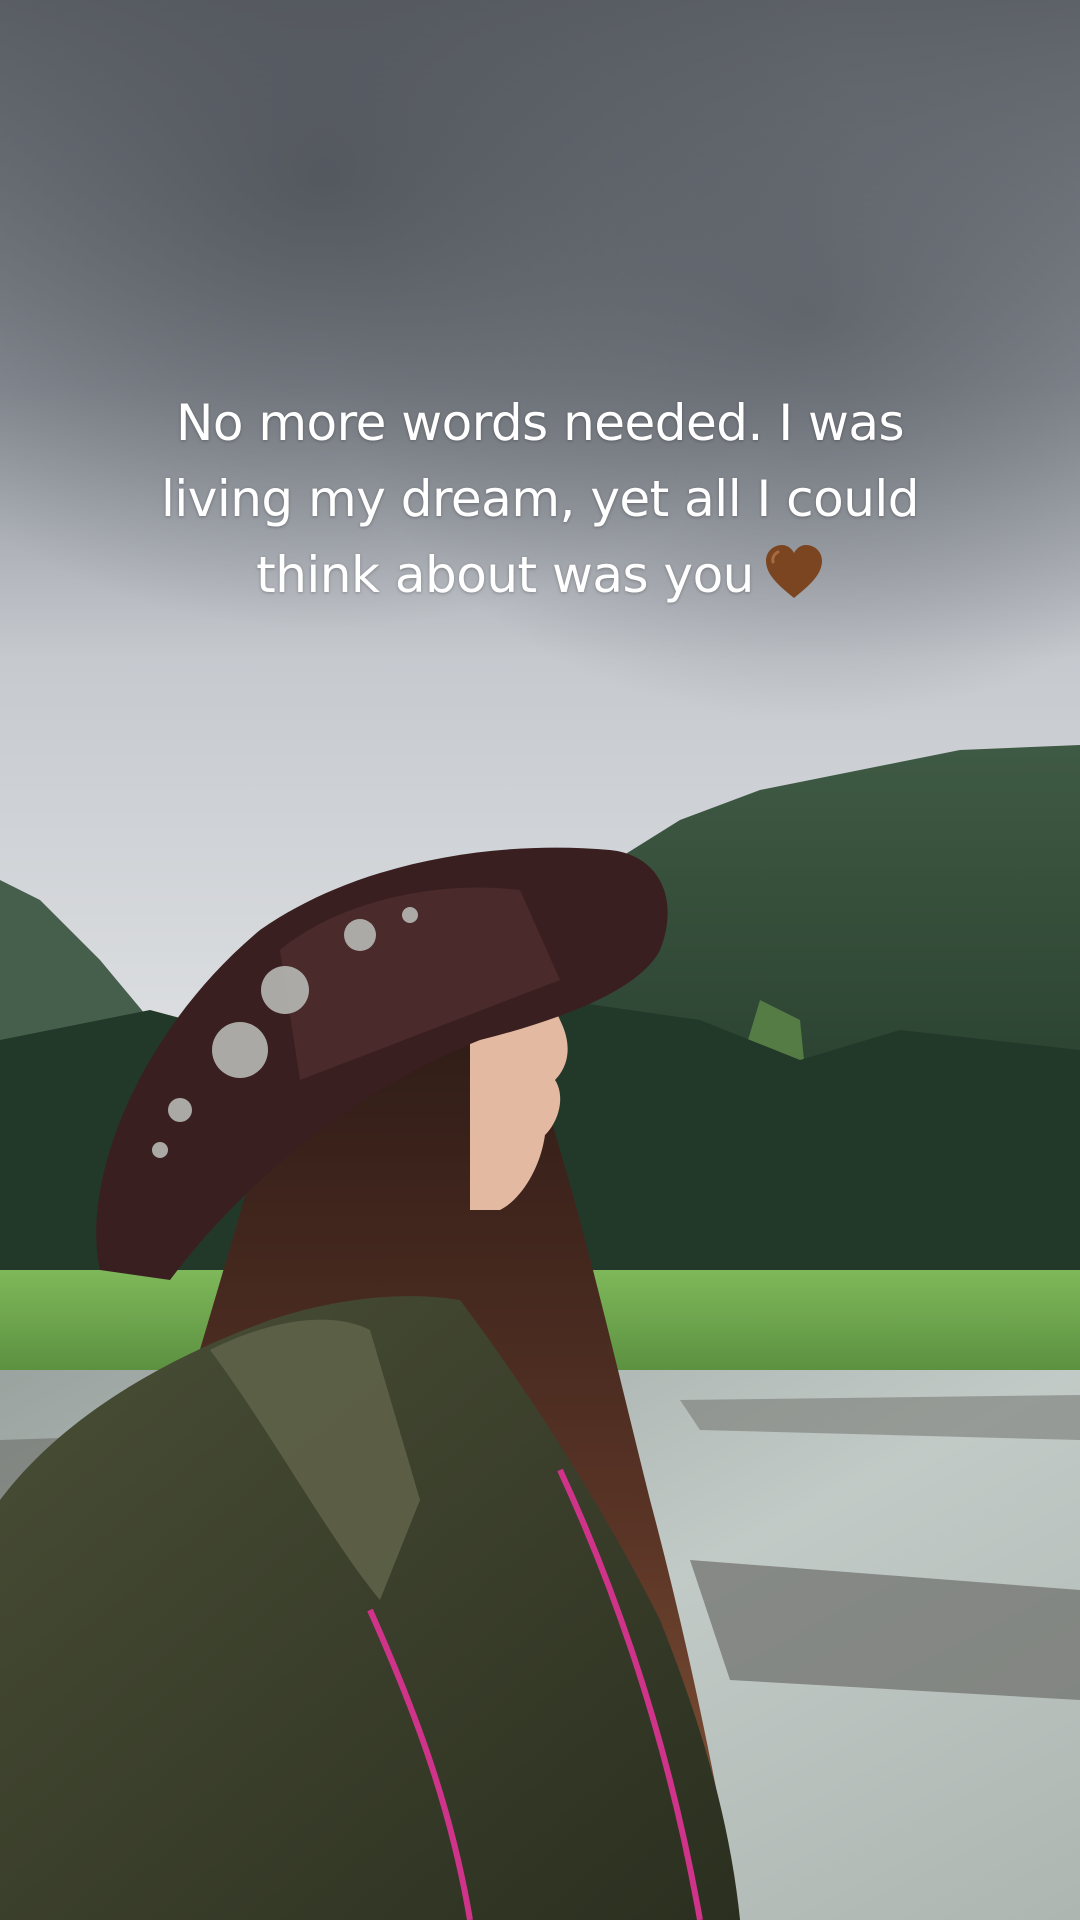 The height and width of the screenshot is (1920, 1080). Describe the element at coordinates (540, 423) in the screenshot. I see `caption-line-1: No more words needed. I was` at that location.